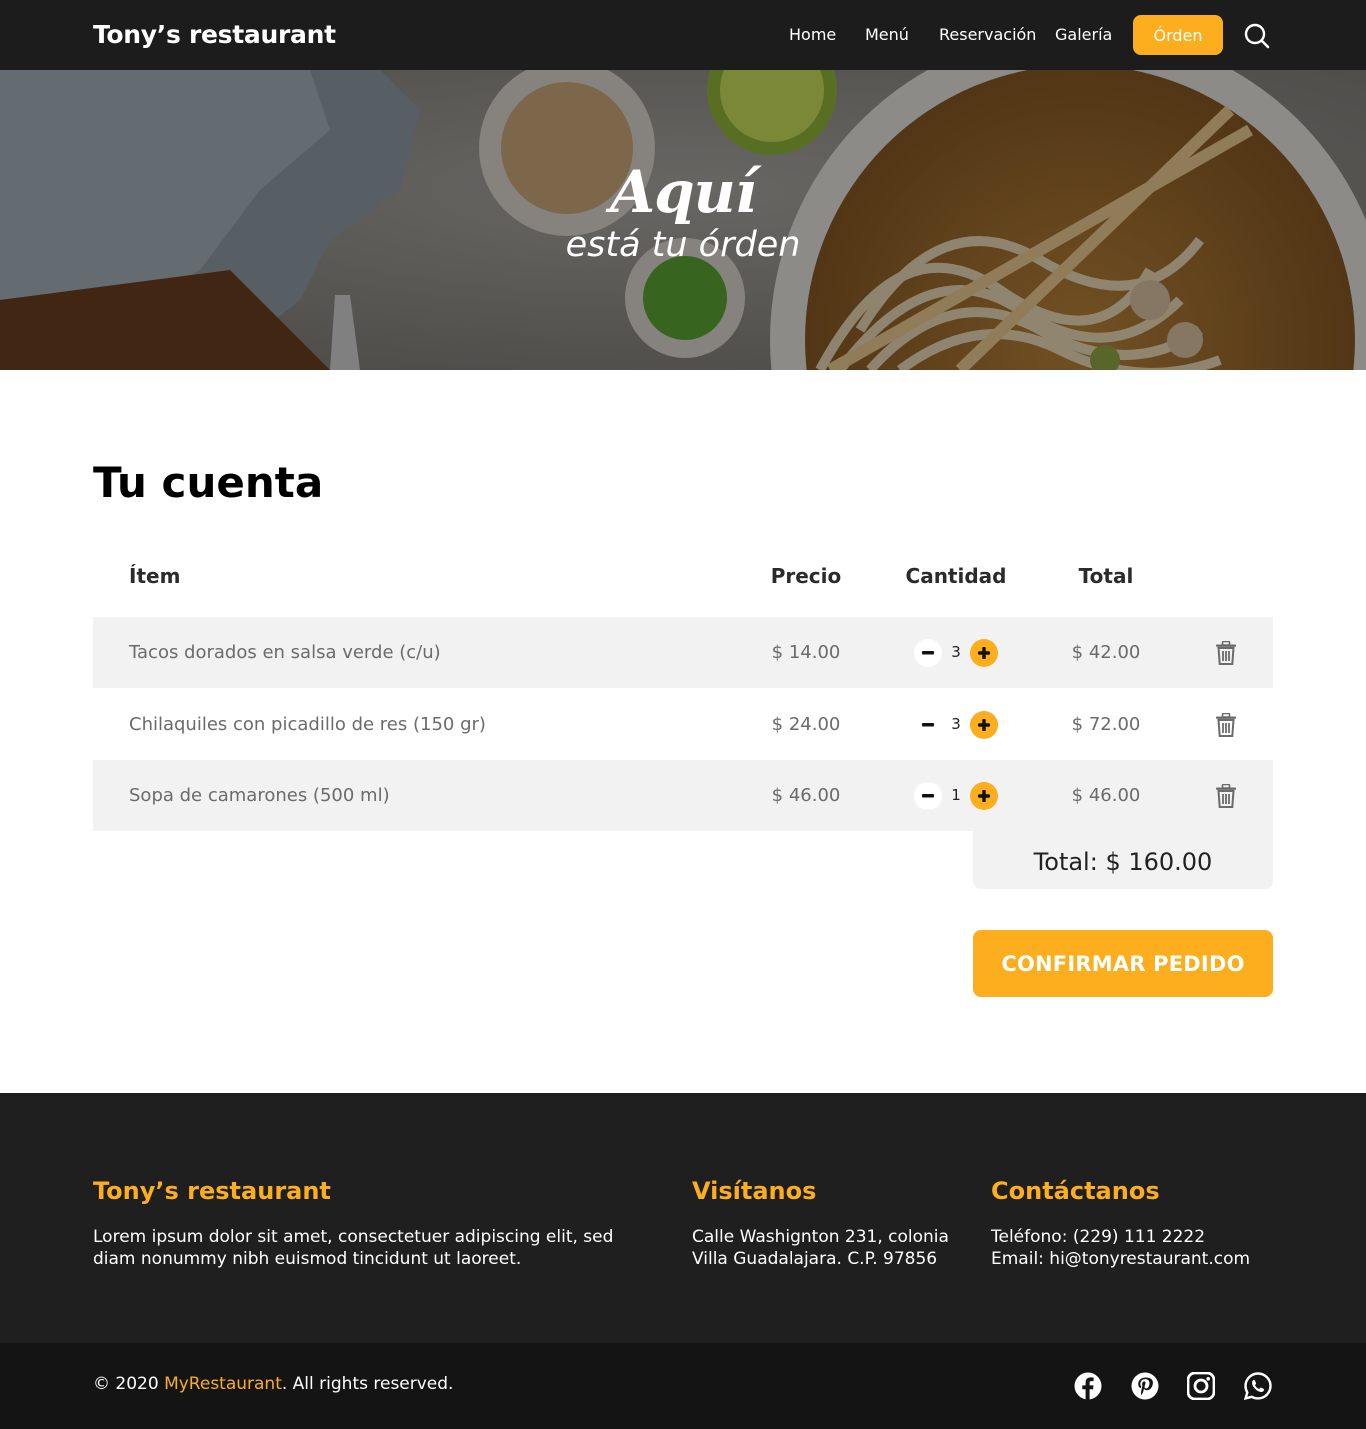  I want to click on footer-address-line: Villa Guadalajara. C.P. 97856, so click(815, 1259).